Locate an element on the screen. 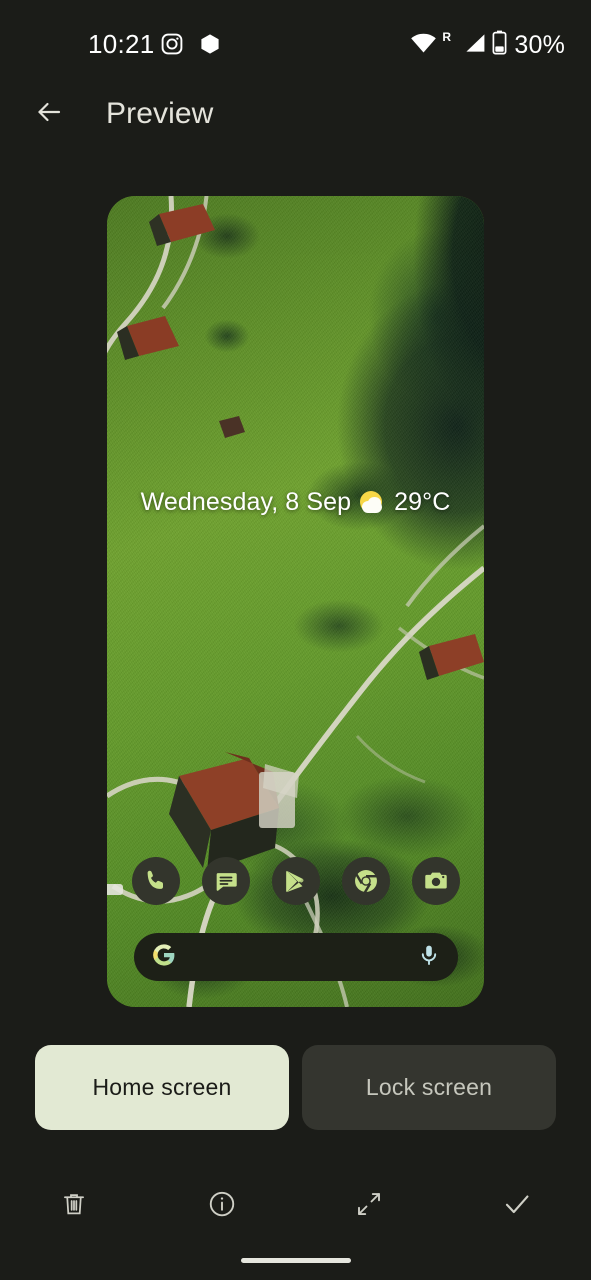 The height and width of the screenshot is (1280, 591). expand-arrows-icon is located at coordinates (369, 1206).